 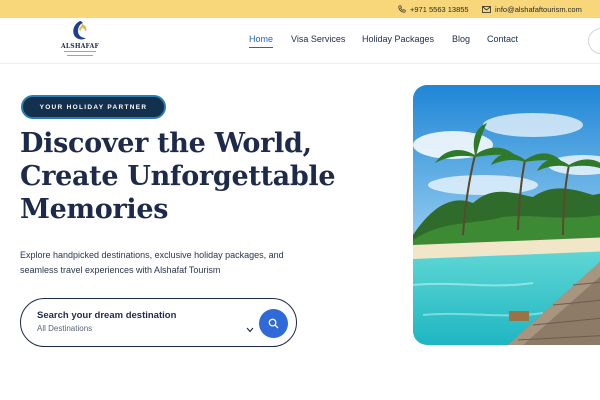 What do you see at coordinates (166, 143) in the screenshot?
I see `hero-title-line: Discover the World,` at bounding box center [166, 143].